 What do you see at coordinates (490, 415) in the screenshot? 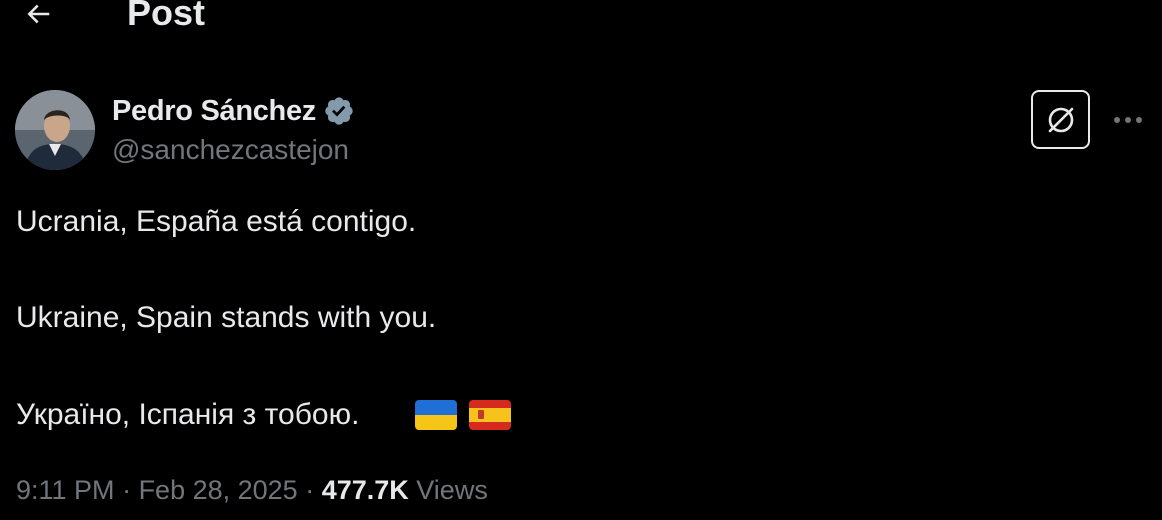
I see `spain-flag-icon` at bounding box center [490, 415].